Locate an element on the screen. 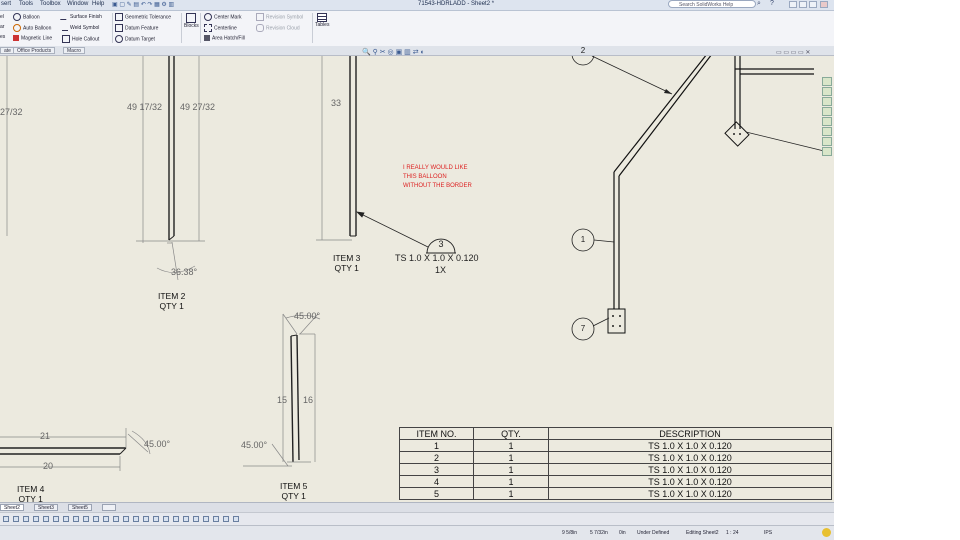  revision-symbol-button: Revision Symbol is located at coordinates (279, 17).